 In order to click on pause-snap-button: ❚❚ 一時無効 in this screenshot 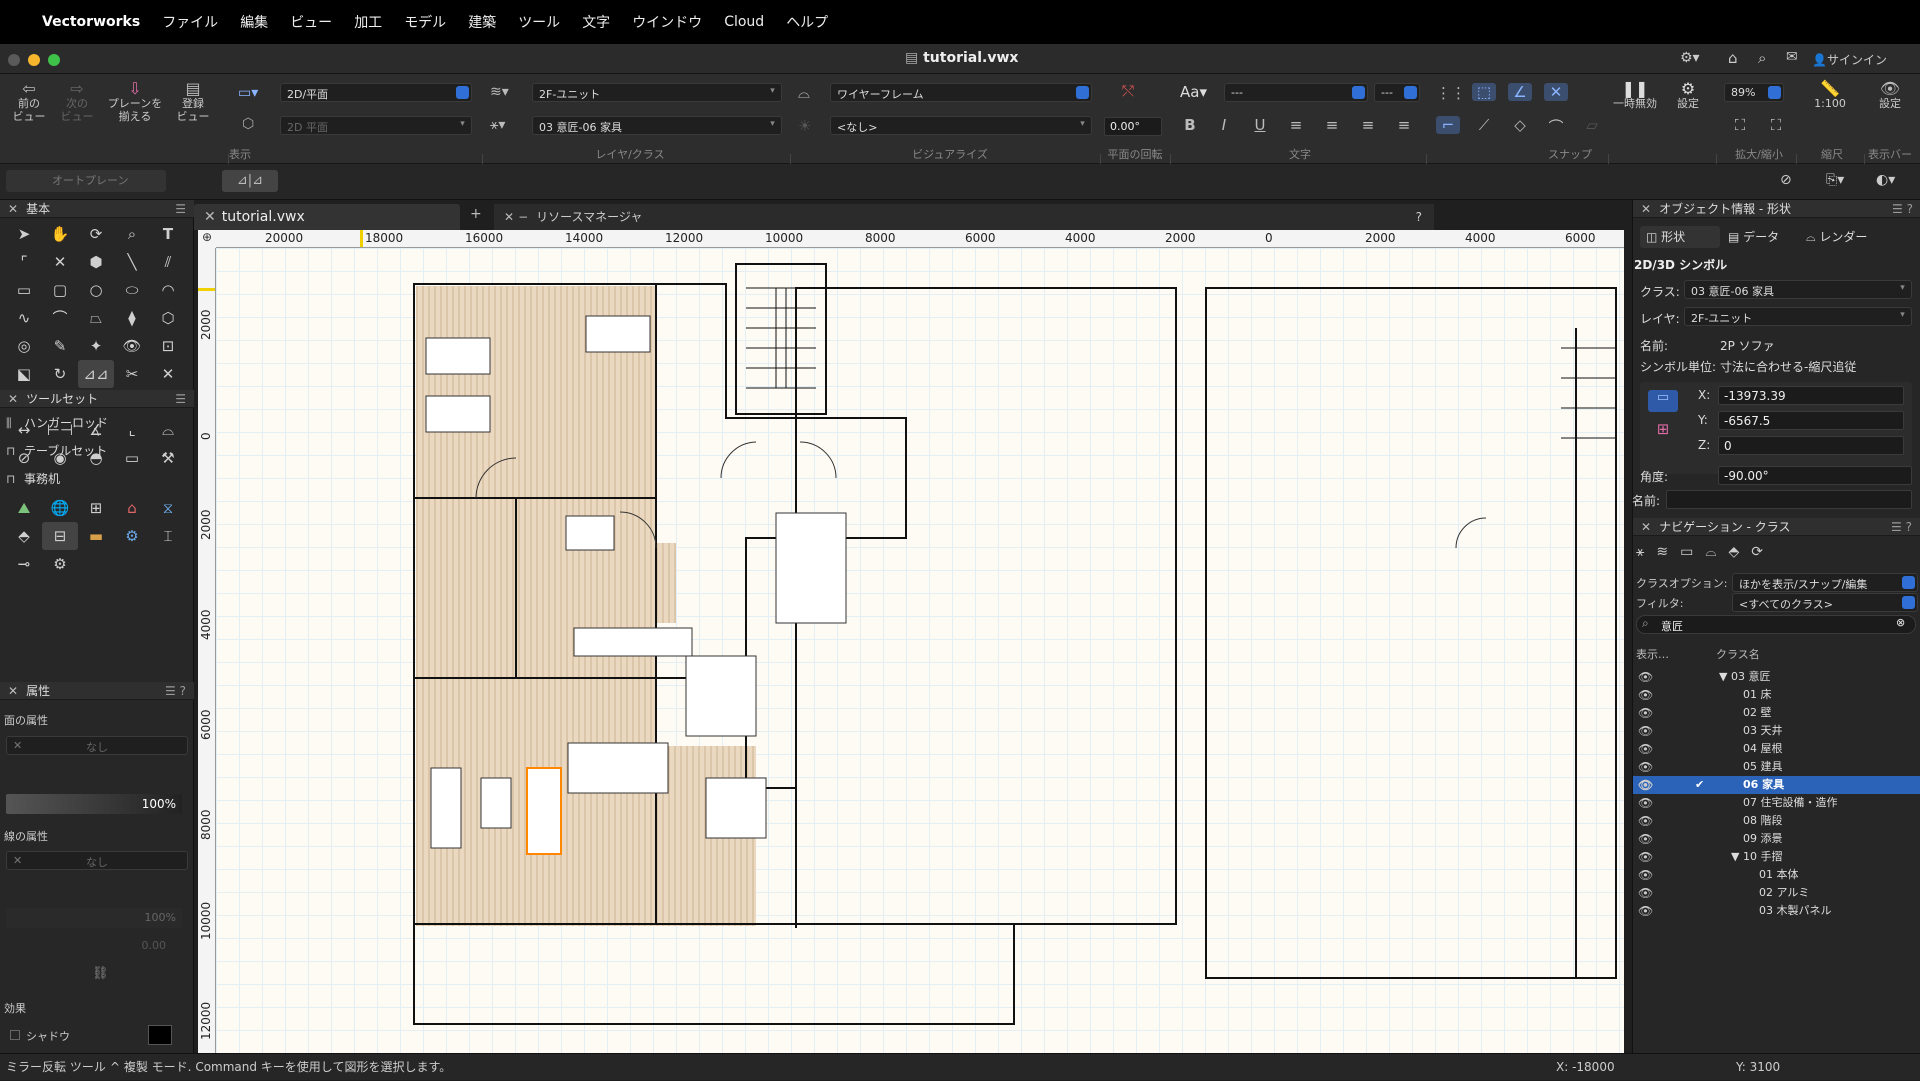, I will do `click(1635, 96)`.